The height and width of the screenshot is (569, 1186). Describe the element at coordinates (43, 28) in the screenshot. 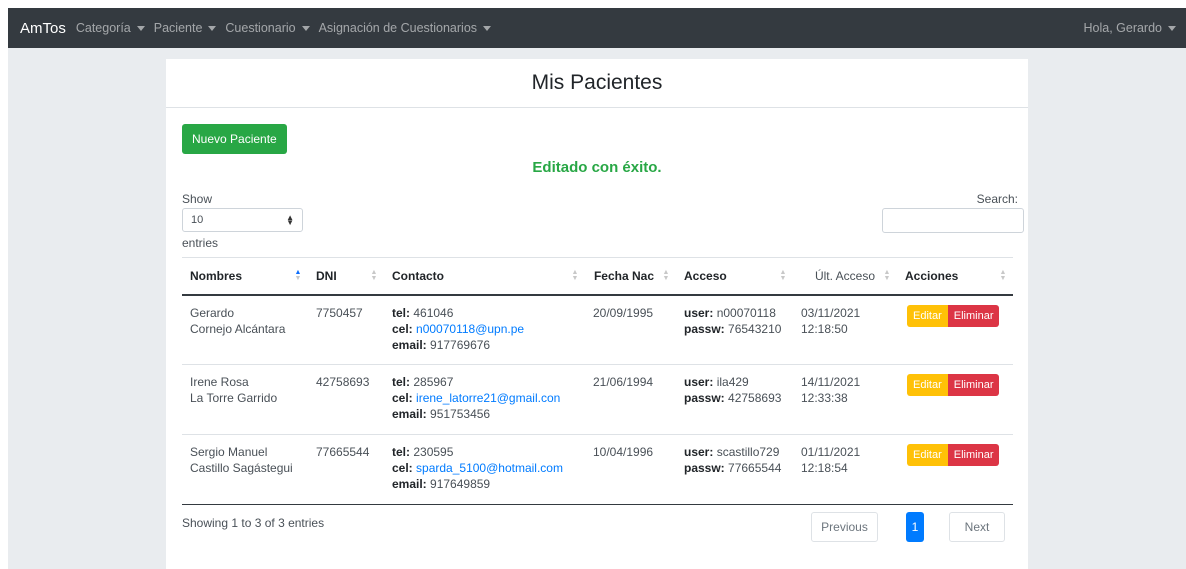

I see `brand-link: AmTos` at that location.